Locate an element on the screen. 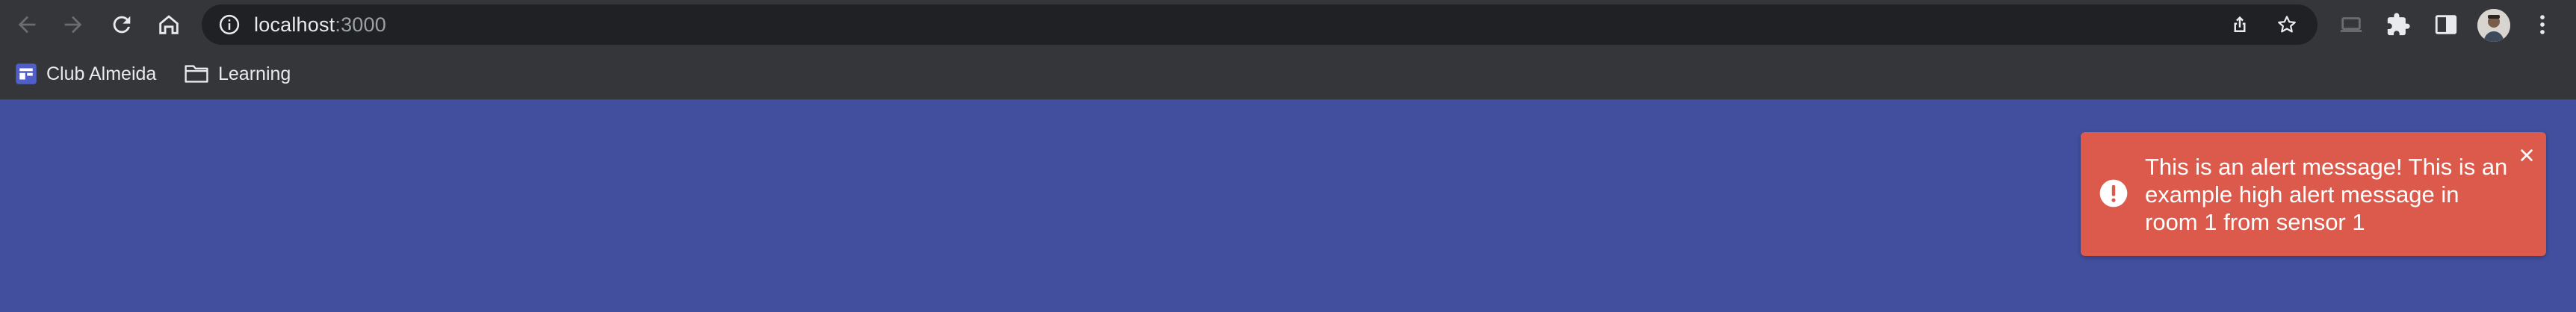 The height and width of the screenshot is (312, 2576). share-icon is located at coordinates (2240, 24).